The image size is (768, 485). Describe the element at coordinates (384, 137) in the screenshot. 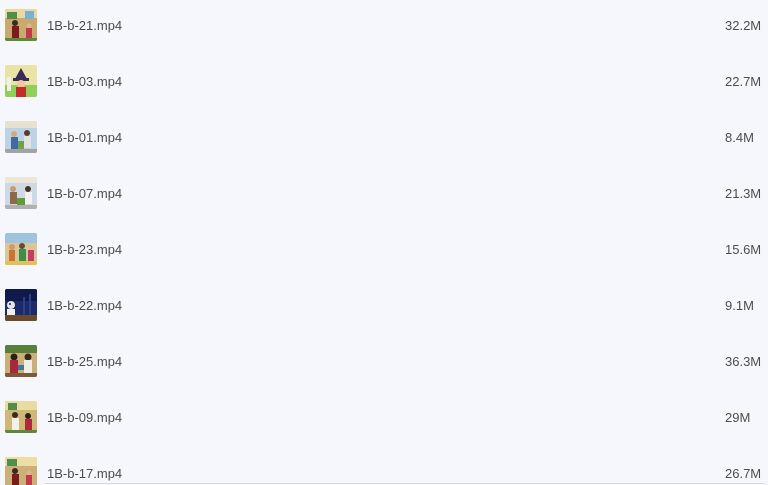

I see `file-row: 1B-b-01.mp4 8.4M` at that location.